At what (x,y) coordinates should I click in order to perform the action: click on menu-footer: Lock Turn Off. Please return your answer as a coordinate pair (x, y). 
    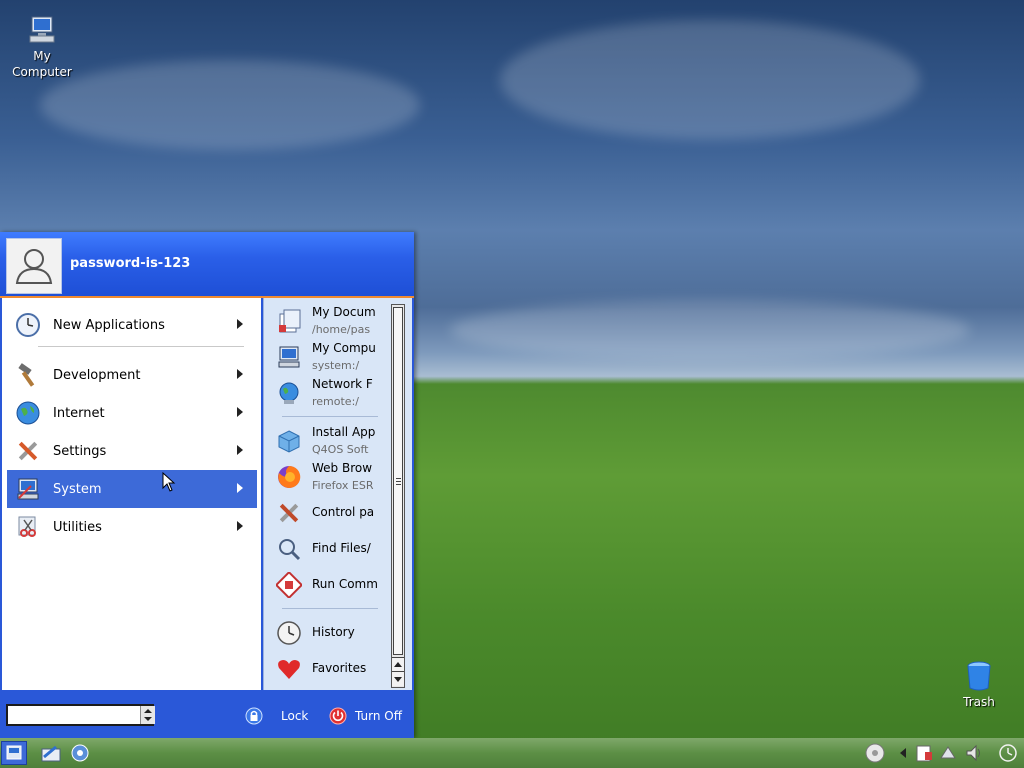
    Looking at the image, I should click on (207, 715).